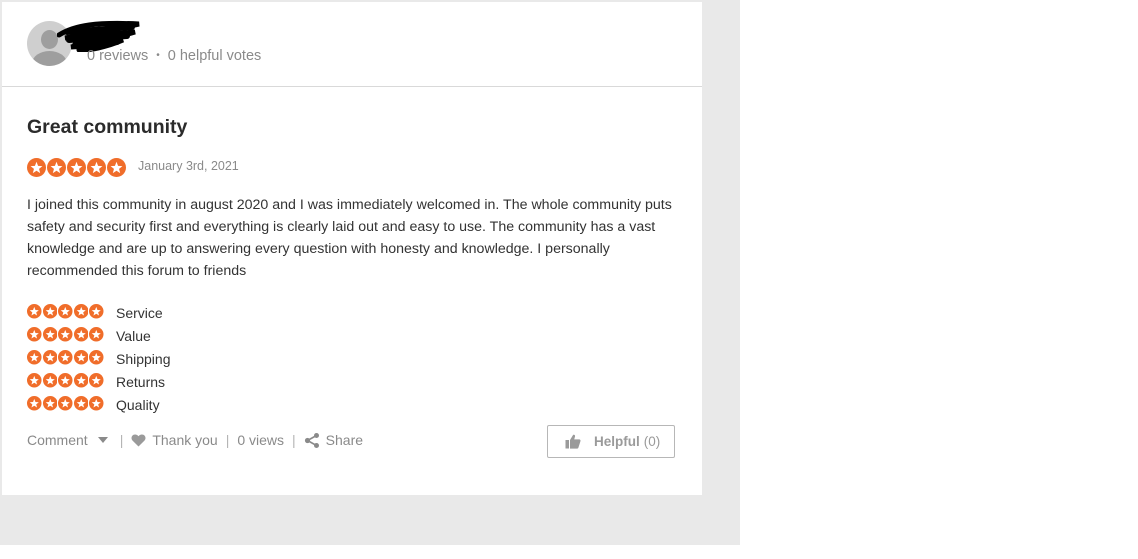 Image resolution: width=1138 pixels, height=559 pixels. Describe the element at coordinates (117, 56) in the screenshot. I see `reviews-count: 0 reviews` at that location.